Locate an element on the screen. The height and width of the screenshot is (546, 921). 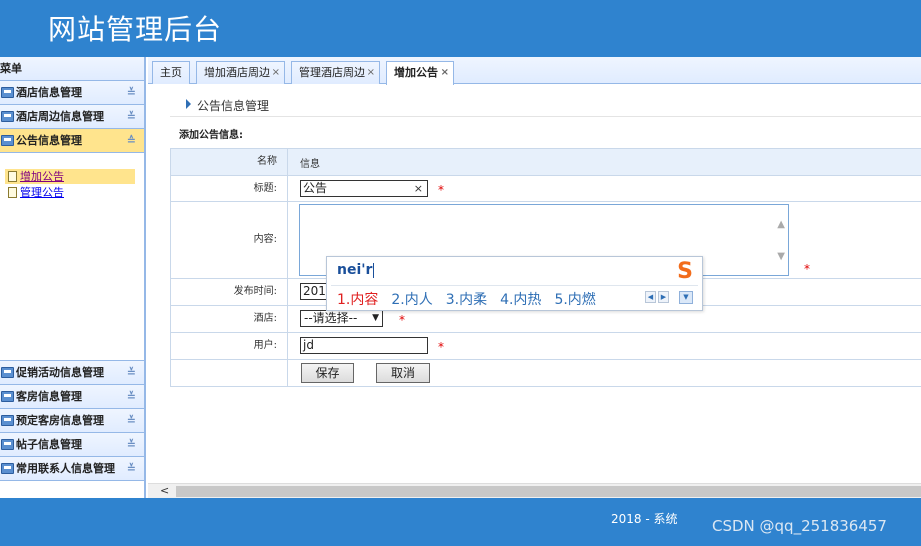
scroll-up-icon: ▲ is located at coordinates (781, 224).